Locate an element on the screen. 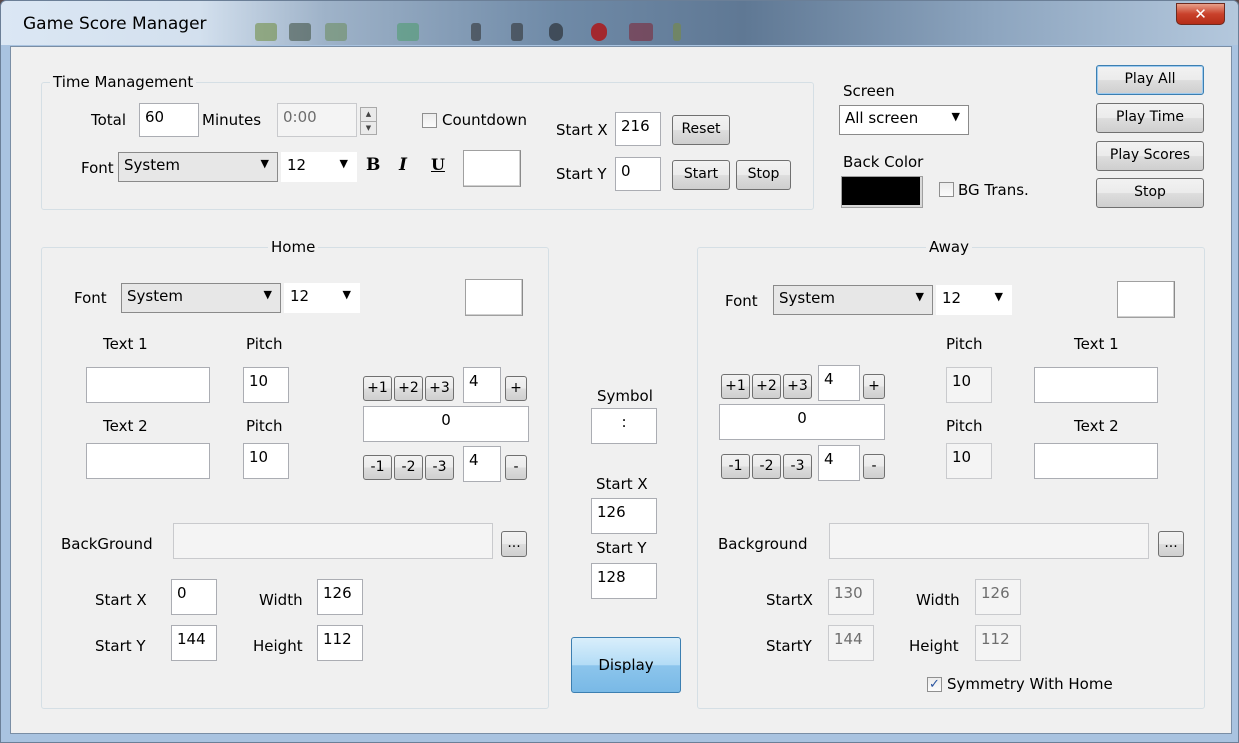 Image resolution: width=1239 pixels, height=743 pixels. home-pitch1-label: Pitch is located at coordinates (264, 344).